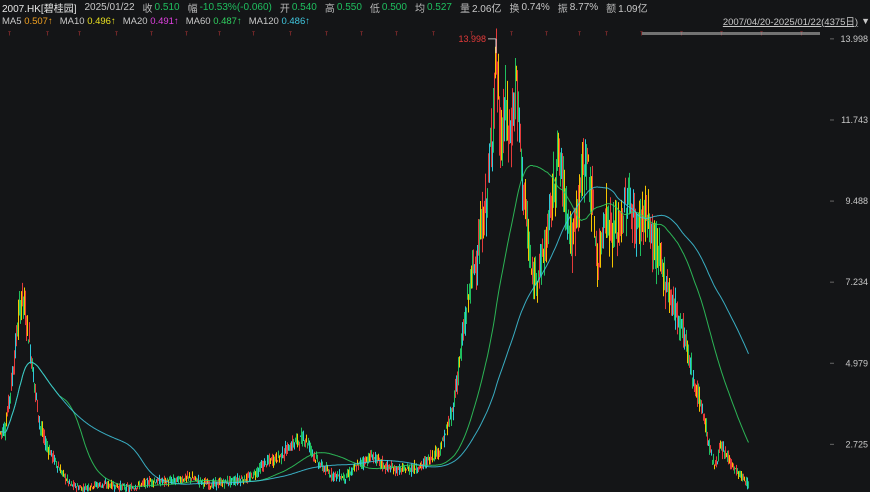  Describe the element at coordinates (514, 9) in the screenshot. I see `turnover-label: 换` at that location.